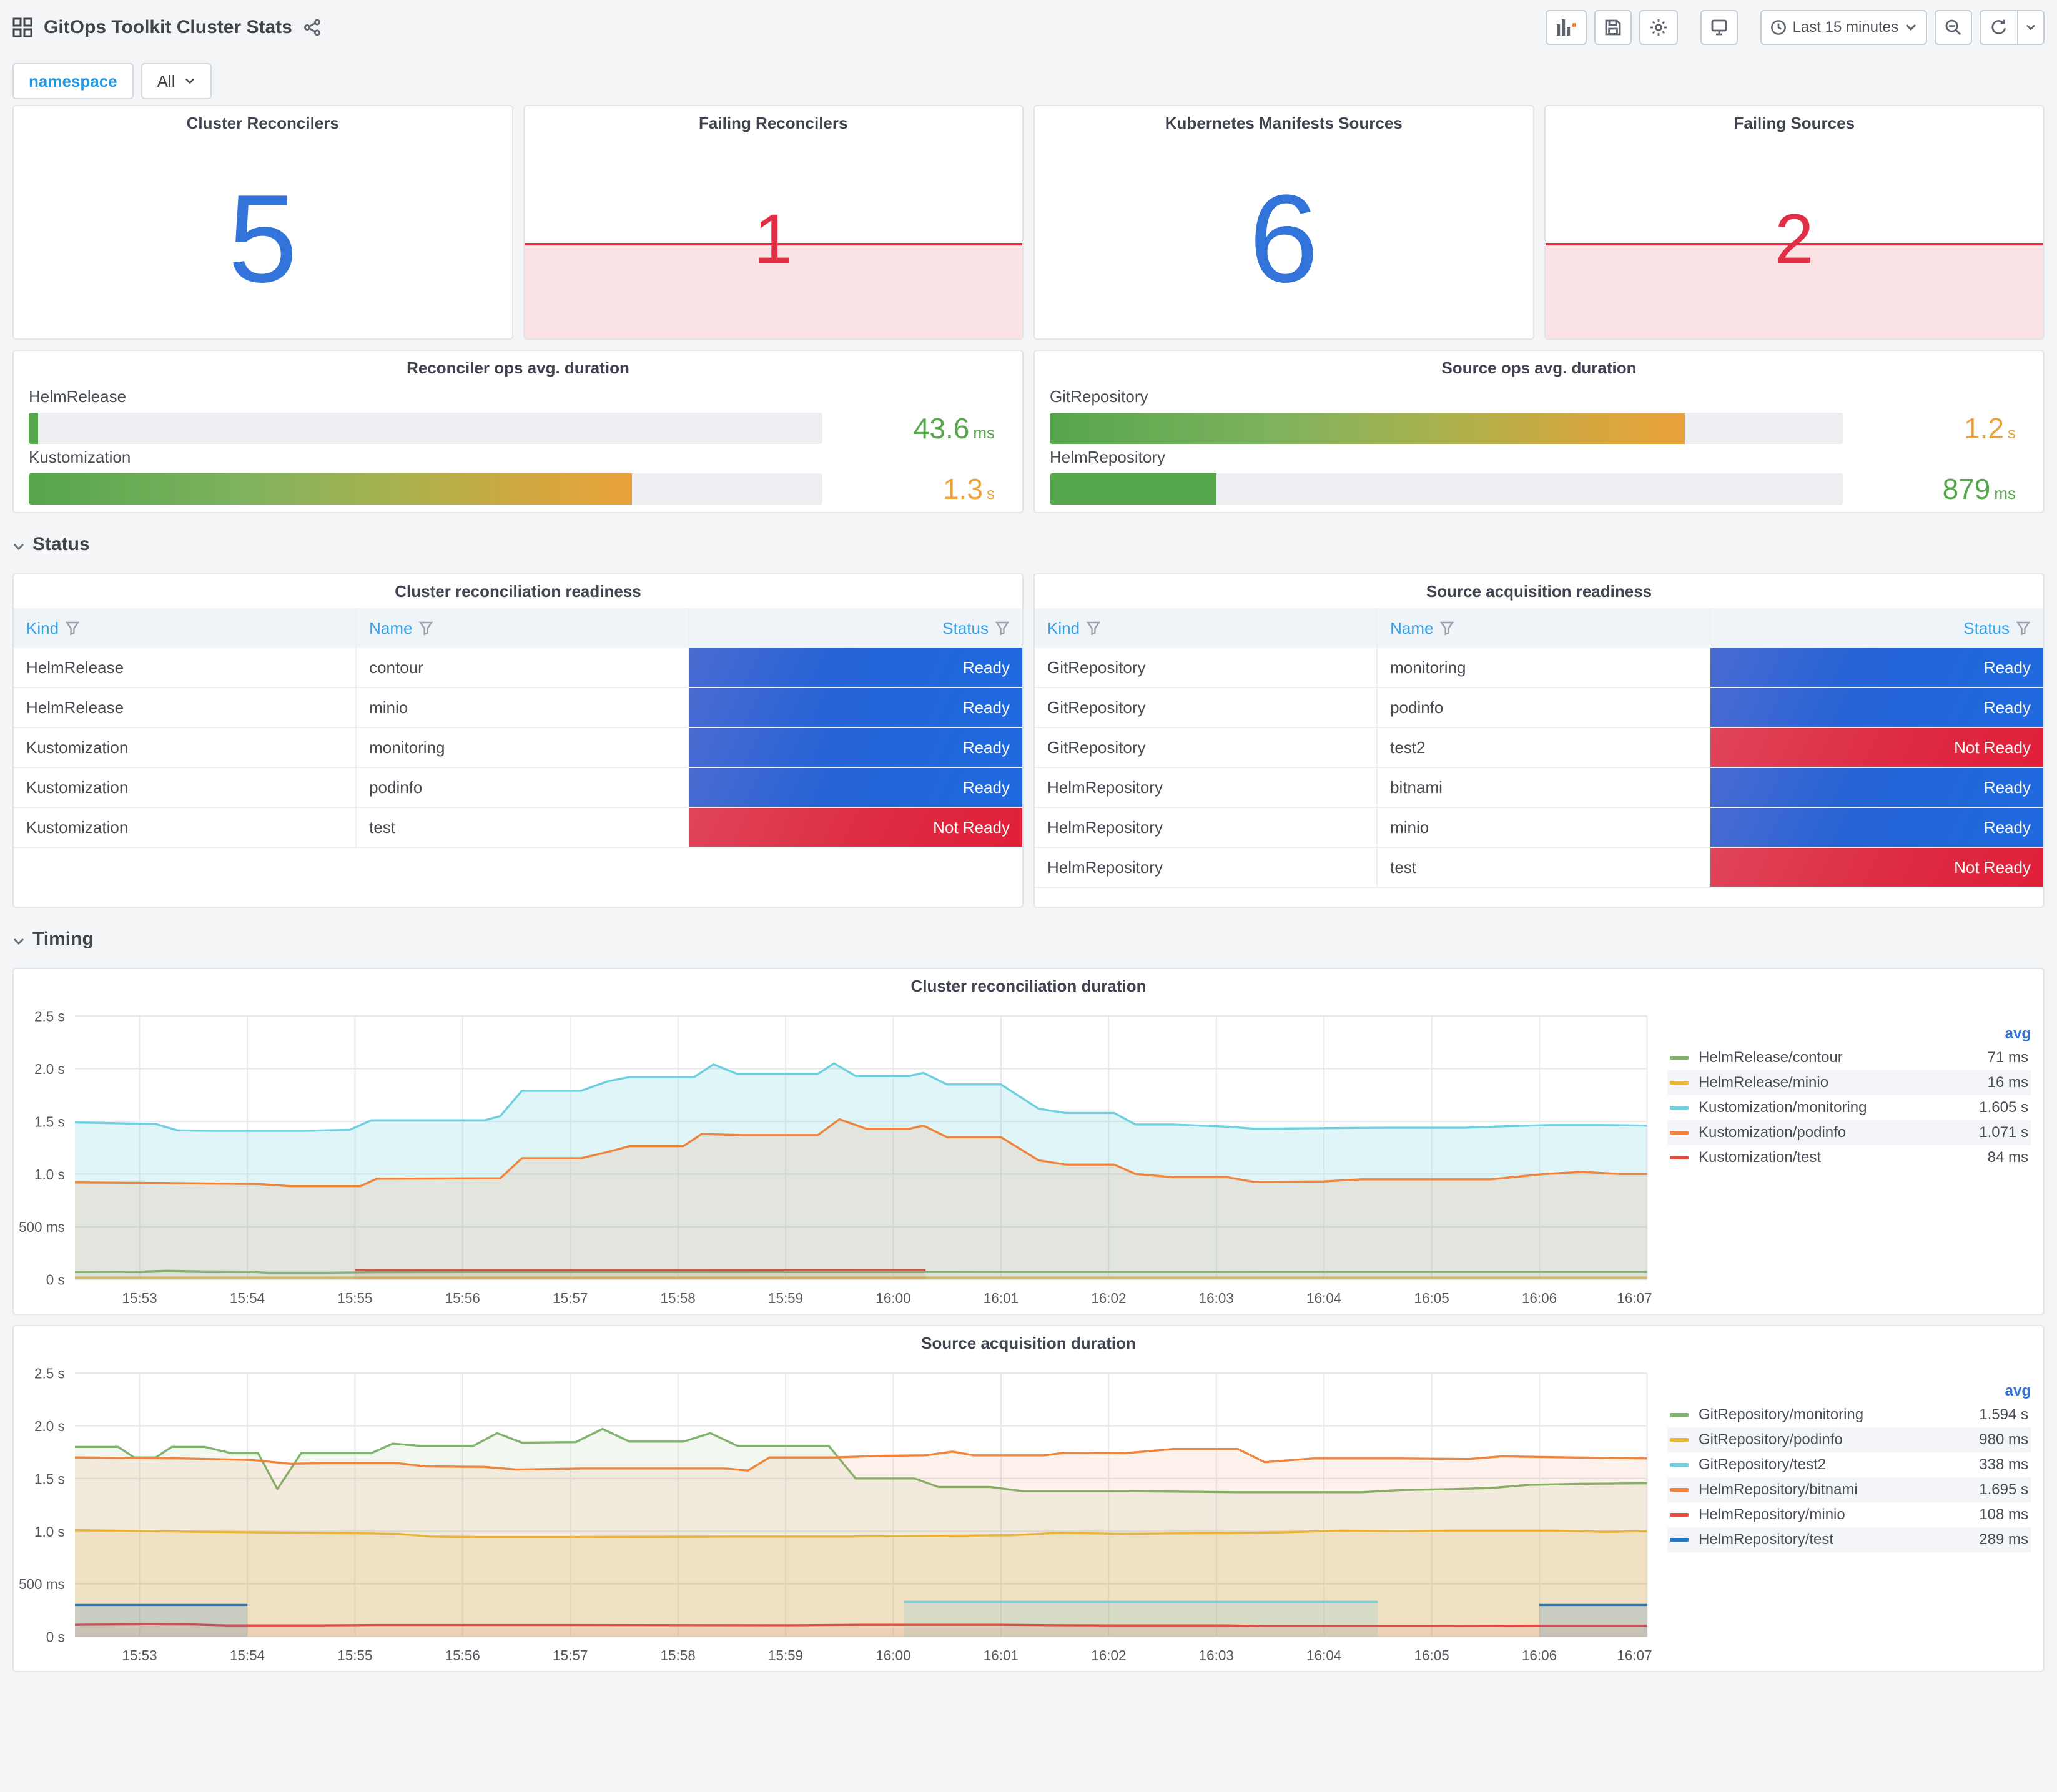 This screenshot has width=2057, height=1792. Describe the element at coordinates (2003, 1132) in the screenshot. I see `legend-series-avg: 1.071 s` at that location.